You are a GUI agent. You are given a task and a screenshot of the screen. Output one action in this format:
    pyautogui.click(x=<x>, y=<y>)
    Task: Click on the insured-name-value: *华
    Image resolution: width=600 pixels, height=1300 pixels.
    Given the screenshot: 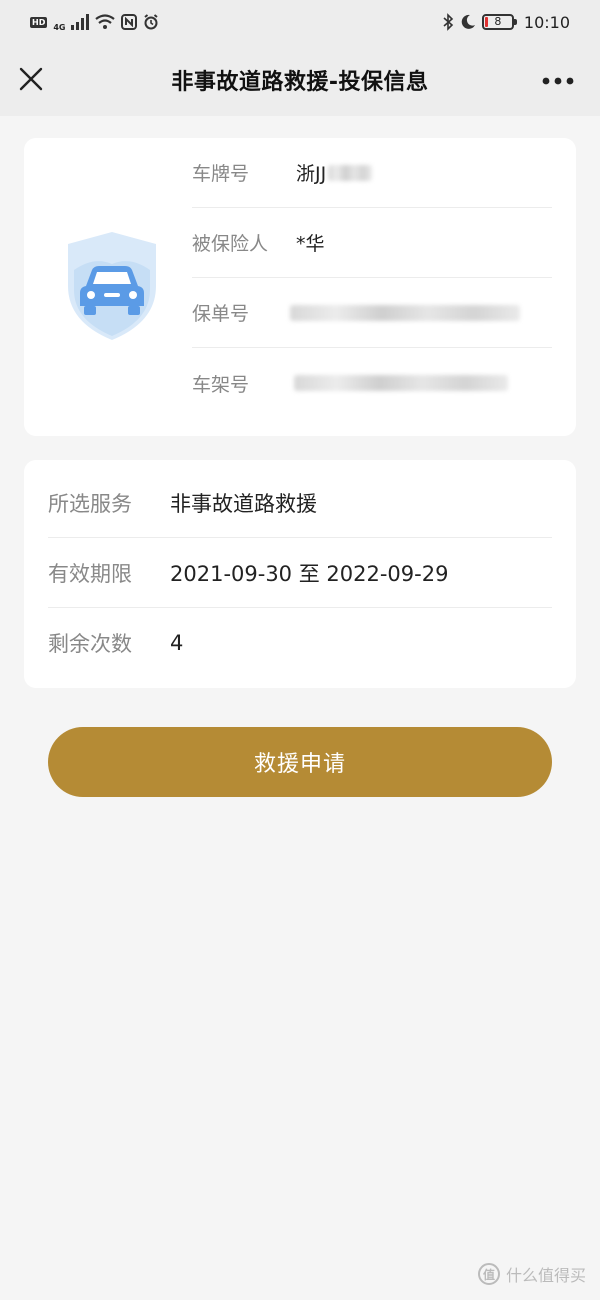 What is the action you would take?
    pyautogui.click(x=310, y=244)
    